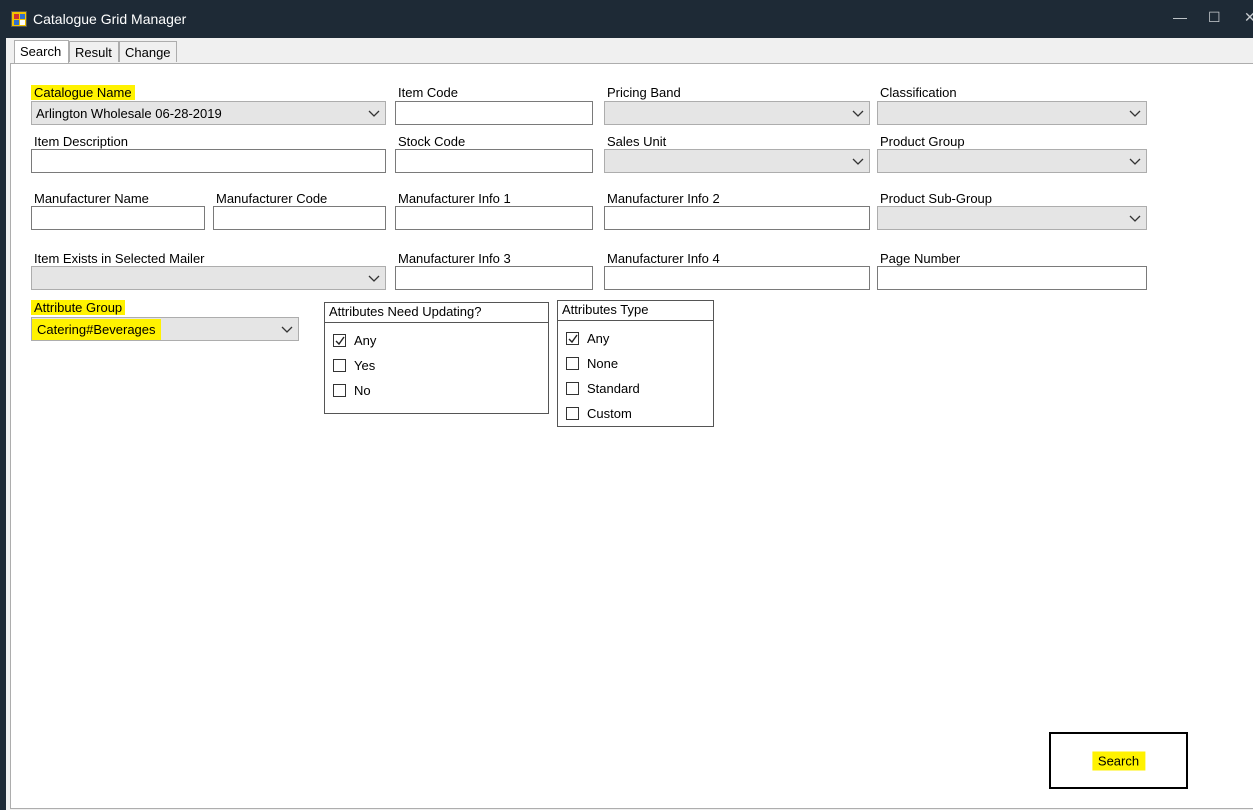 Image resolution: width=1253 pixels, height=810 pixels. I want to click on type-standard-label: Standard, so click(613, 388).